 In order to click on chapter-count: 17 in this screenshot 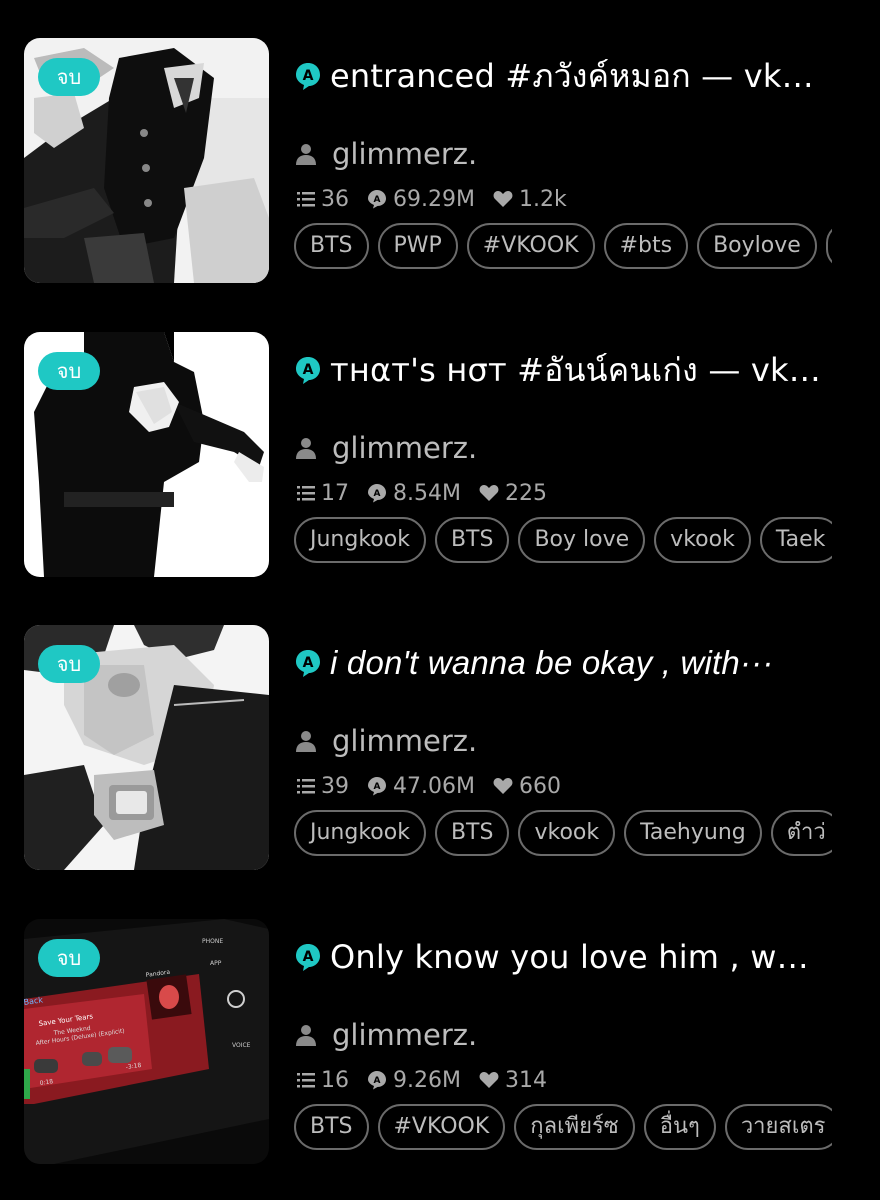, I will do `click(323, 493)`.